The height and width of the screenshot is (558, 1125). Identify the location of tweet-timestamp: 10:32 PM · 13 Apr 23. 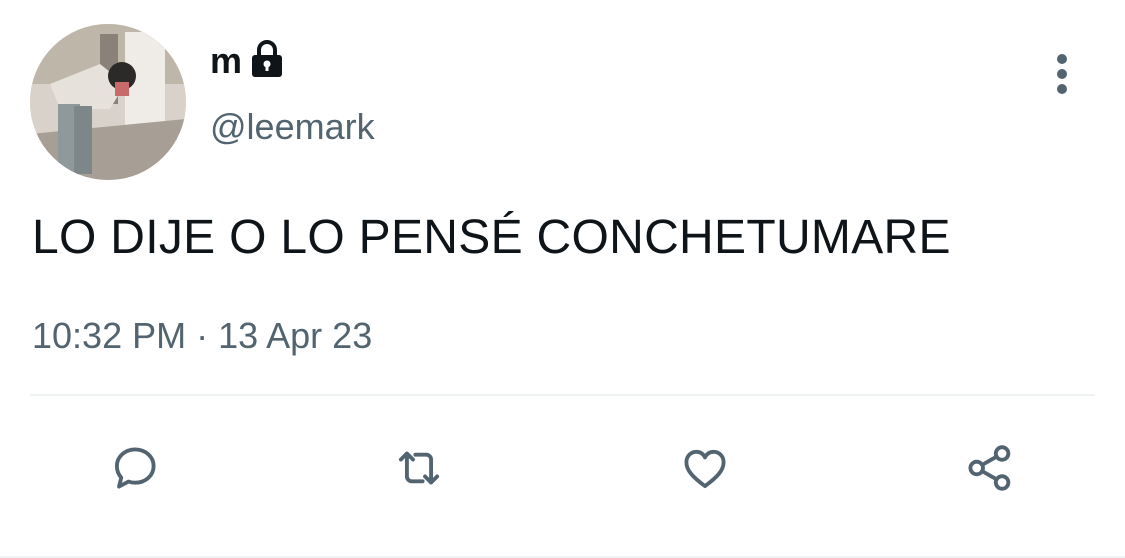
(202, 336).